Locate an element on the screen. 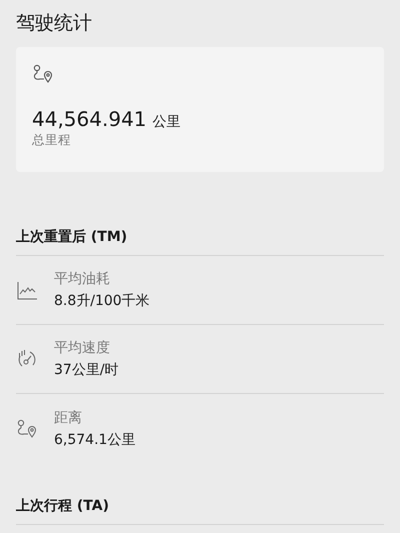  section-heading: 上次行程 (TA) is located at coordinates (200, 511).